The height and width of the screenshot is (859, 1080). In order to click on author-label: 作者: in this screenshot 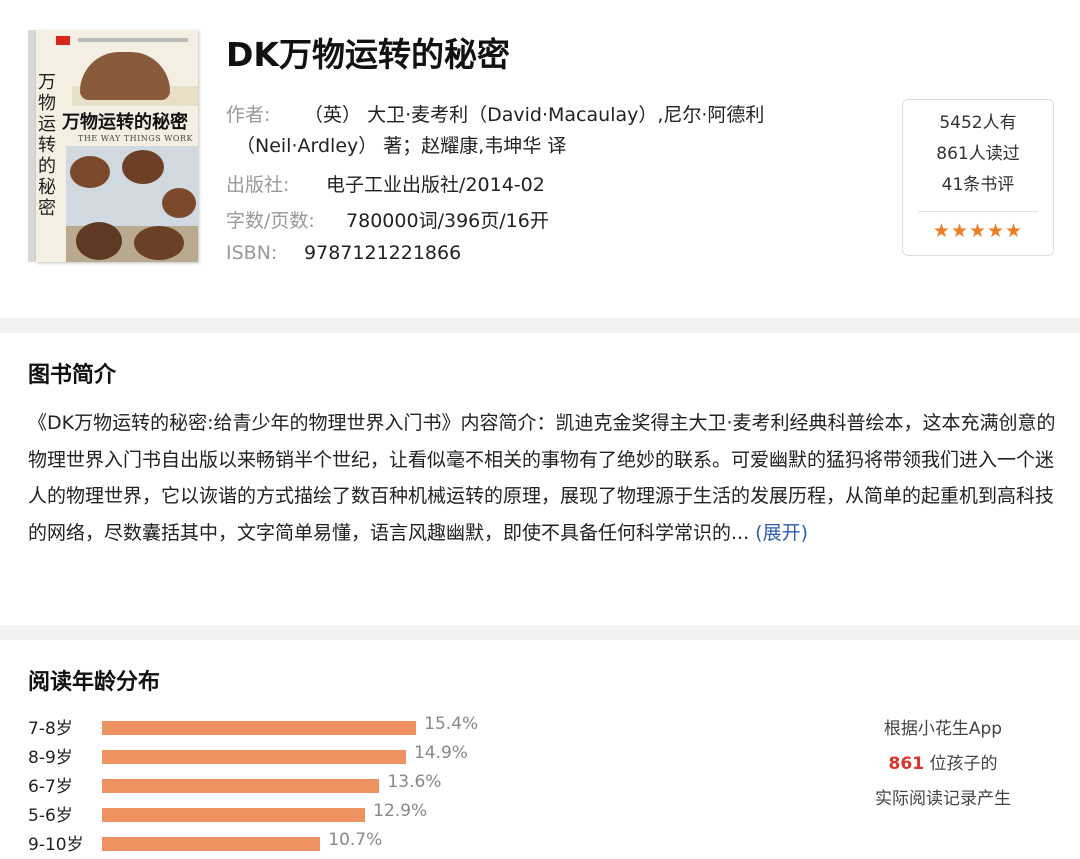, I will do `click(248, 115)`.